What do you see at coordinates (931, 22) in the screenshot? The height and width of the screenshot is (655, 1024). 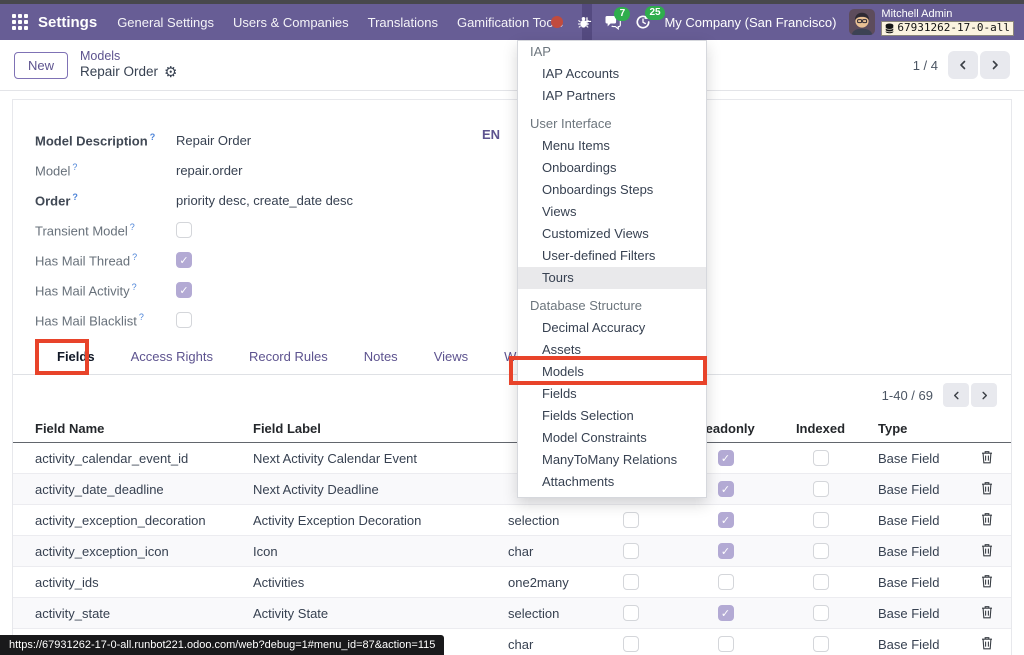 I see `user-menu: Mitchell Admin 67931262-17-0-all` at bounding box center [931, 22].